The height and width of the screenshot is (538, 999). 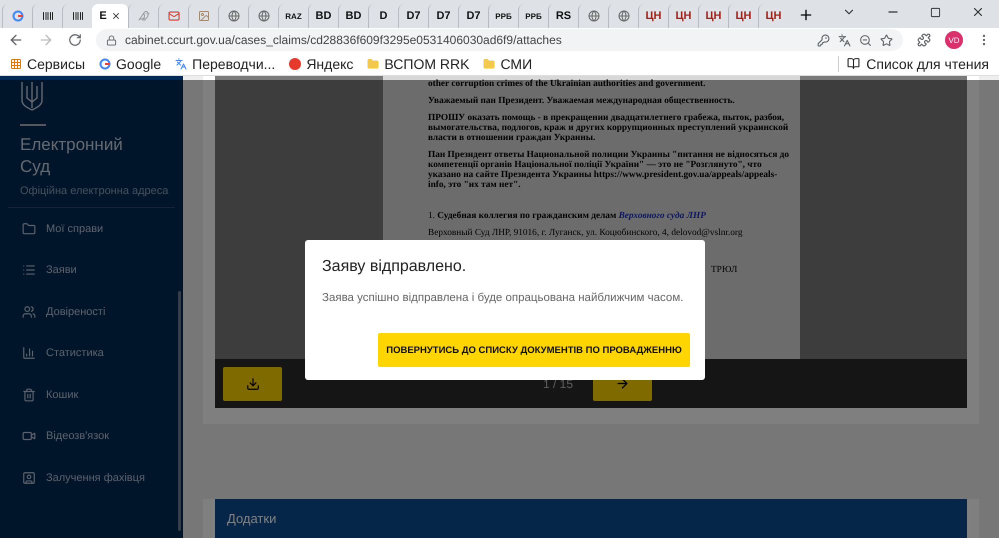 I want to click on profile-avatar: VD, so click(x=954, y=40).